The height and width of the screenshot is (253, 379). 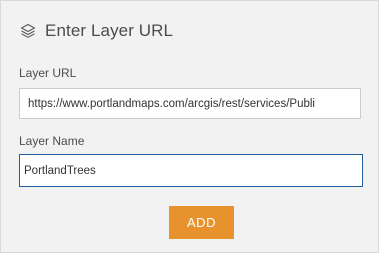 I want to click on panel-header: Enter Layer URL, so click(x=96, y=31).